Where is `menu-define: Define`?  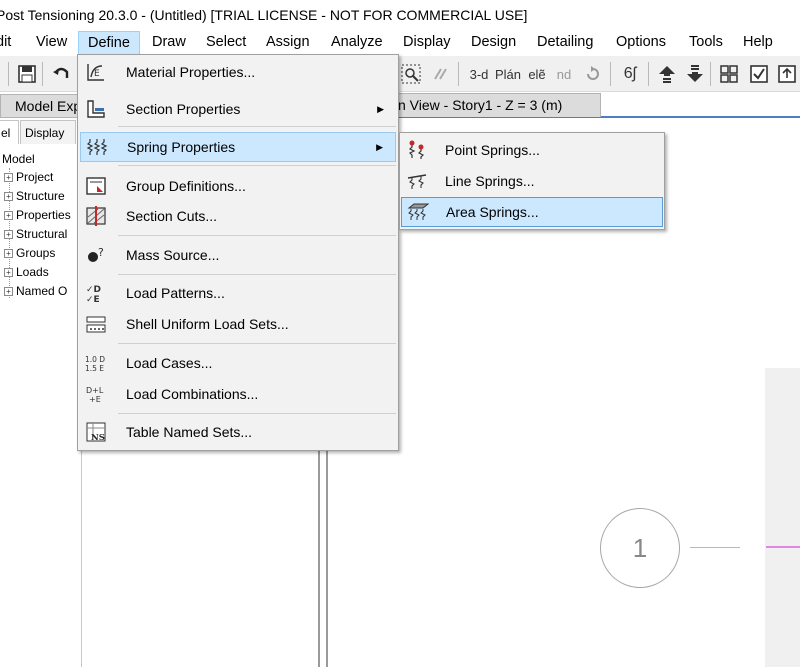
menu-define: Define is located at coordinates (109, 43).